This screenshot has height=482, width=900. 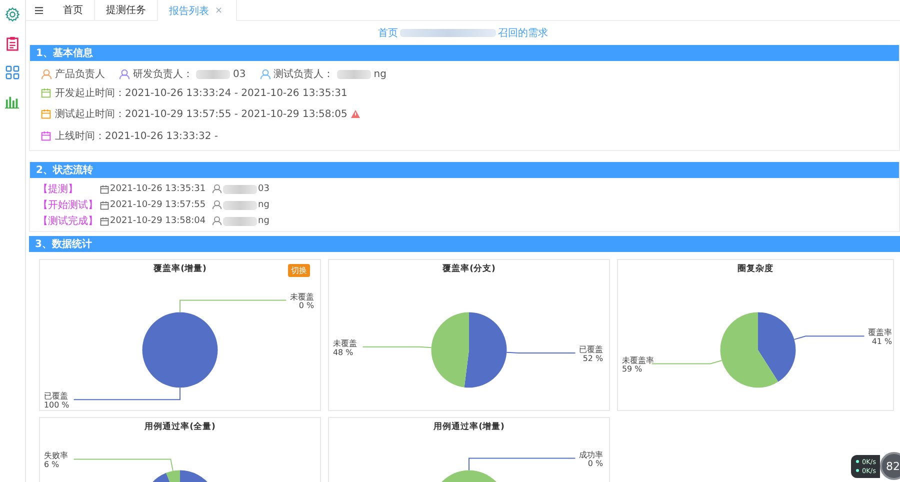 I want to click on date-range-text: 上线时间：2021-10-26 13:33:32 -, so click(x=136, y=136).